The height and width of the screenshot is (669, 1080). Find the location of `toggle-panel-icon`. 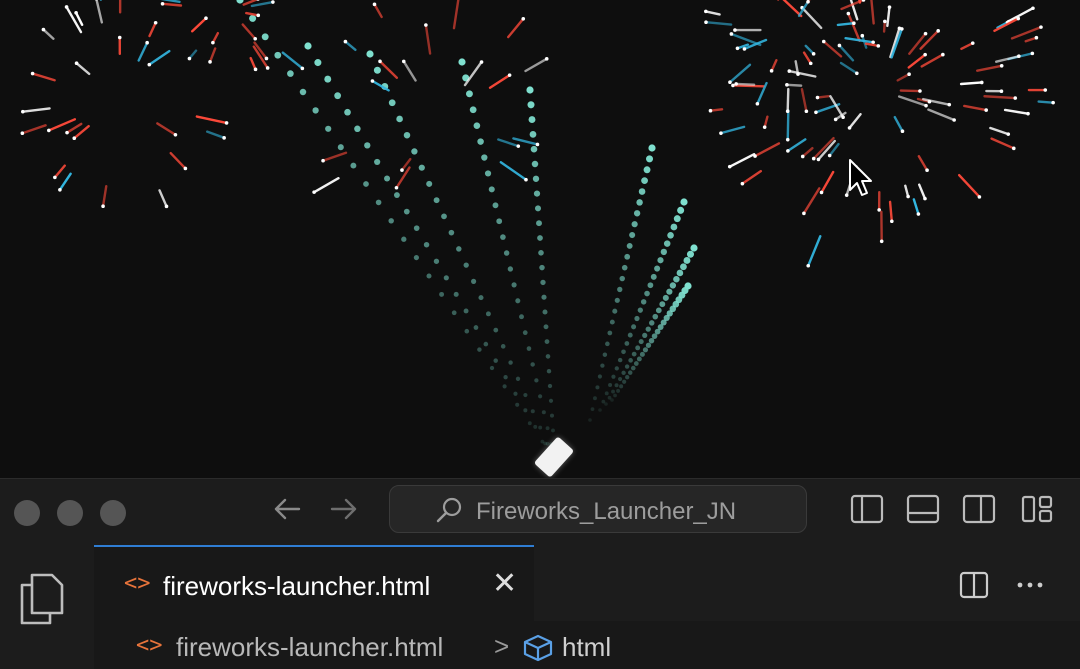

toggle-panel-icon is located at coordinates (923, 509).